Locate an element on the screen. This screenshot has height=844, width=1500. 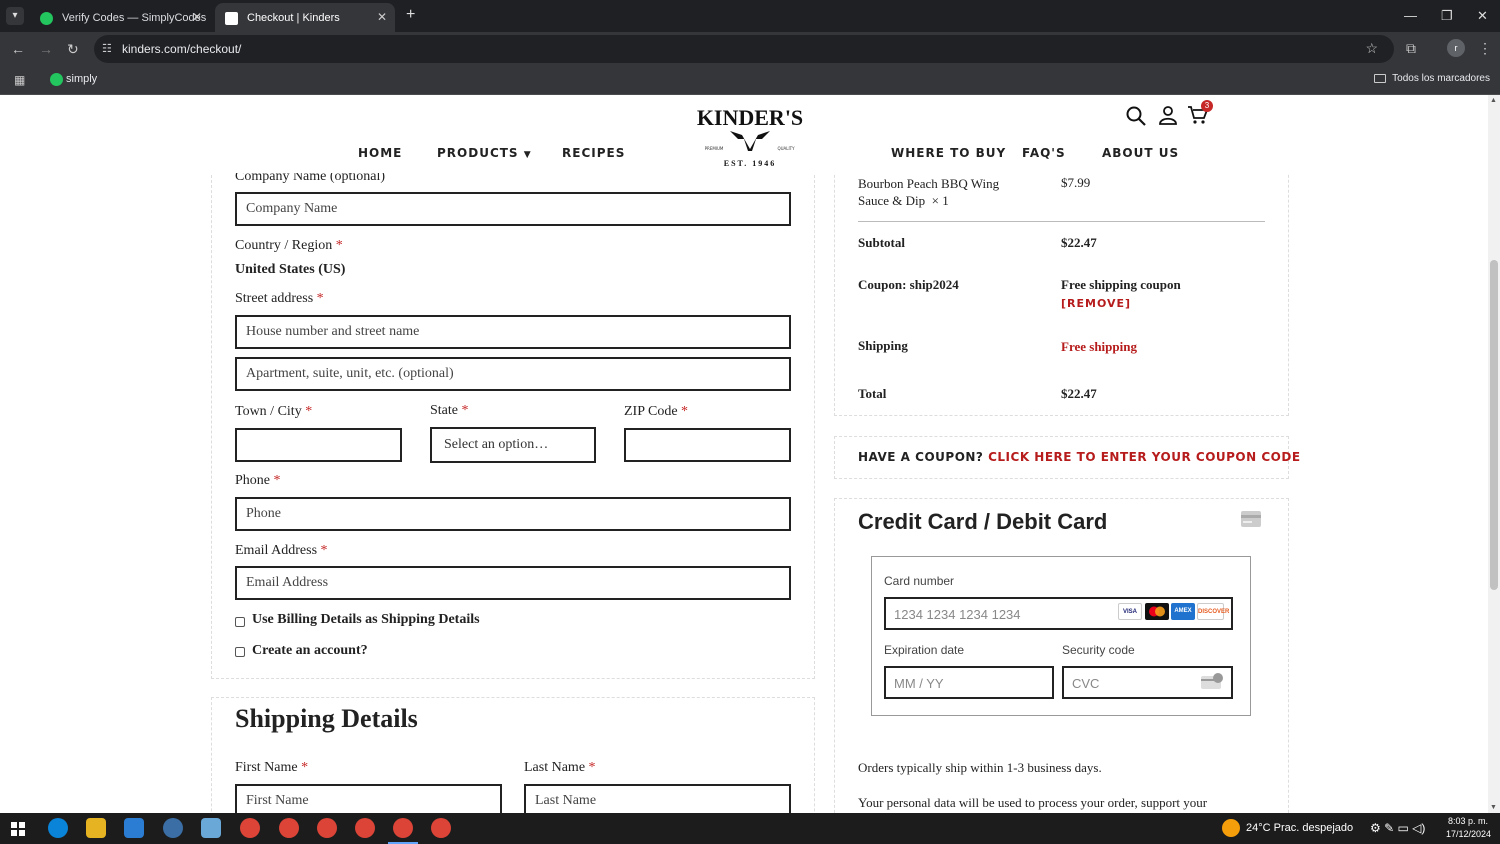
discover-icon: DISCOVER is located at coordinates (1213, 611).